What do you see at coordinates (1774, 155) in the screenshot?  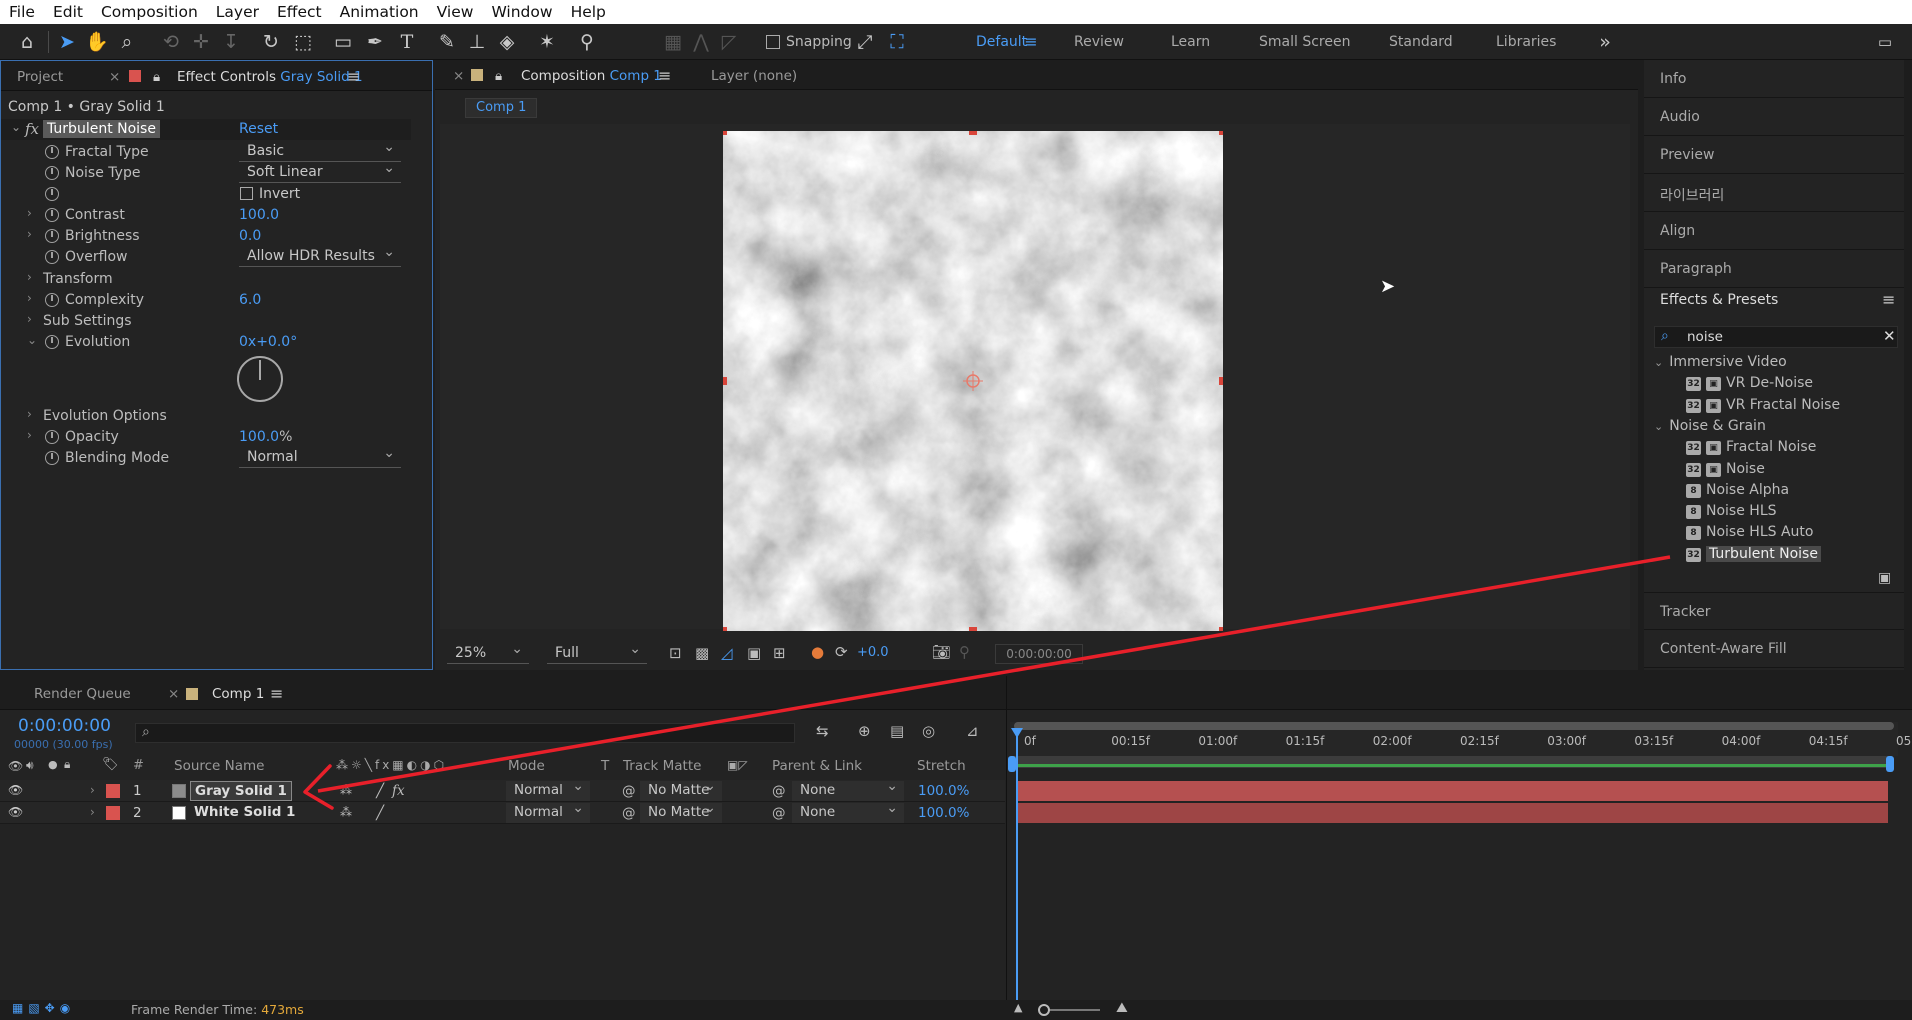 I see `panel-item: Preview` at bounding box center [1774, 155].